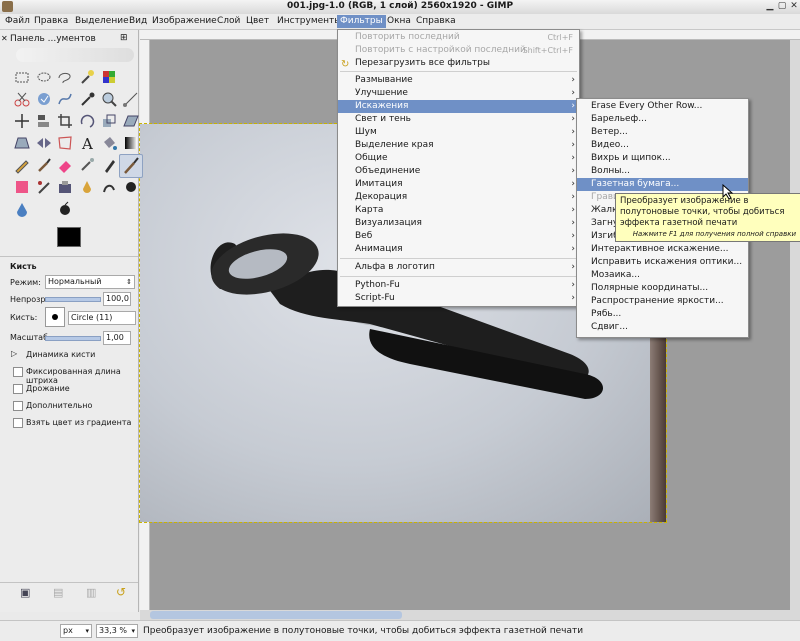 The width and height of the screenshot is (800, 641). Describe the element at coordinates (58, 592) in the screenshot. I see `restore-options-icon: ▤` at that location.